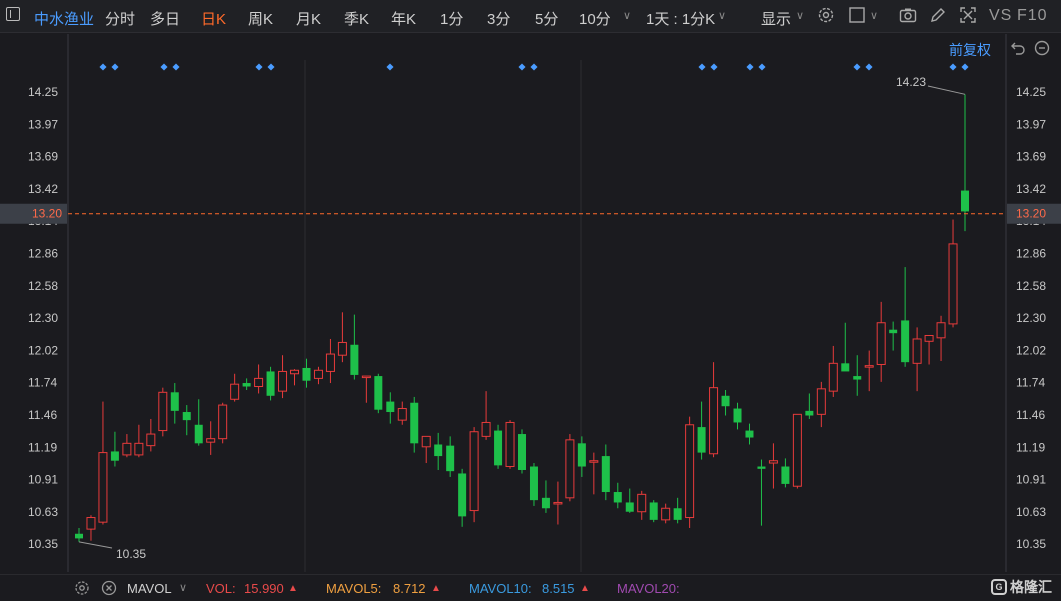 The height and width of the screenshot is (601, 1061). I want to click on tab-period-1min: 1分, so click(451, 18).